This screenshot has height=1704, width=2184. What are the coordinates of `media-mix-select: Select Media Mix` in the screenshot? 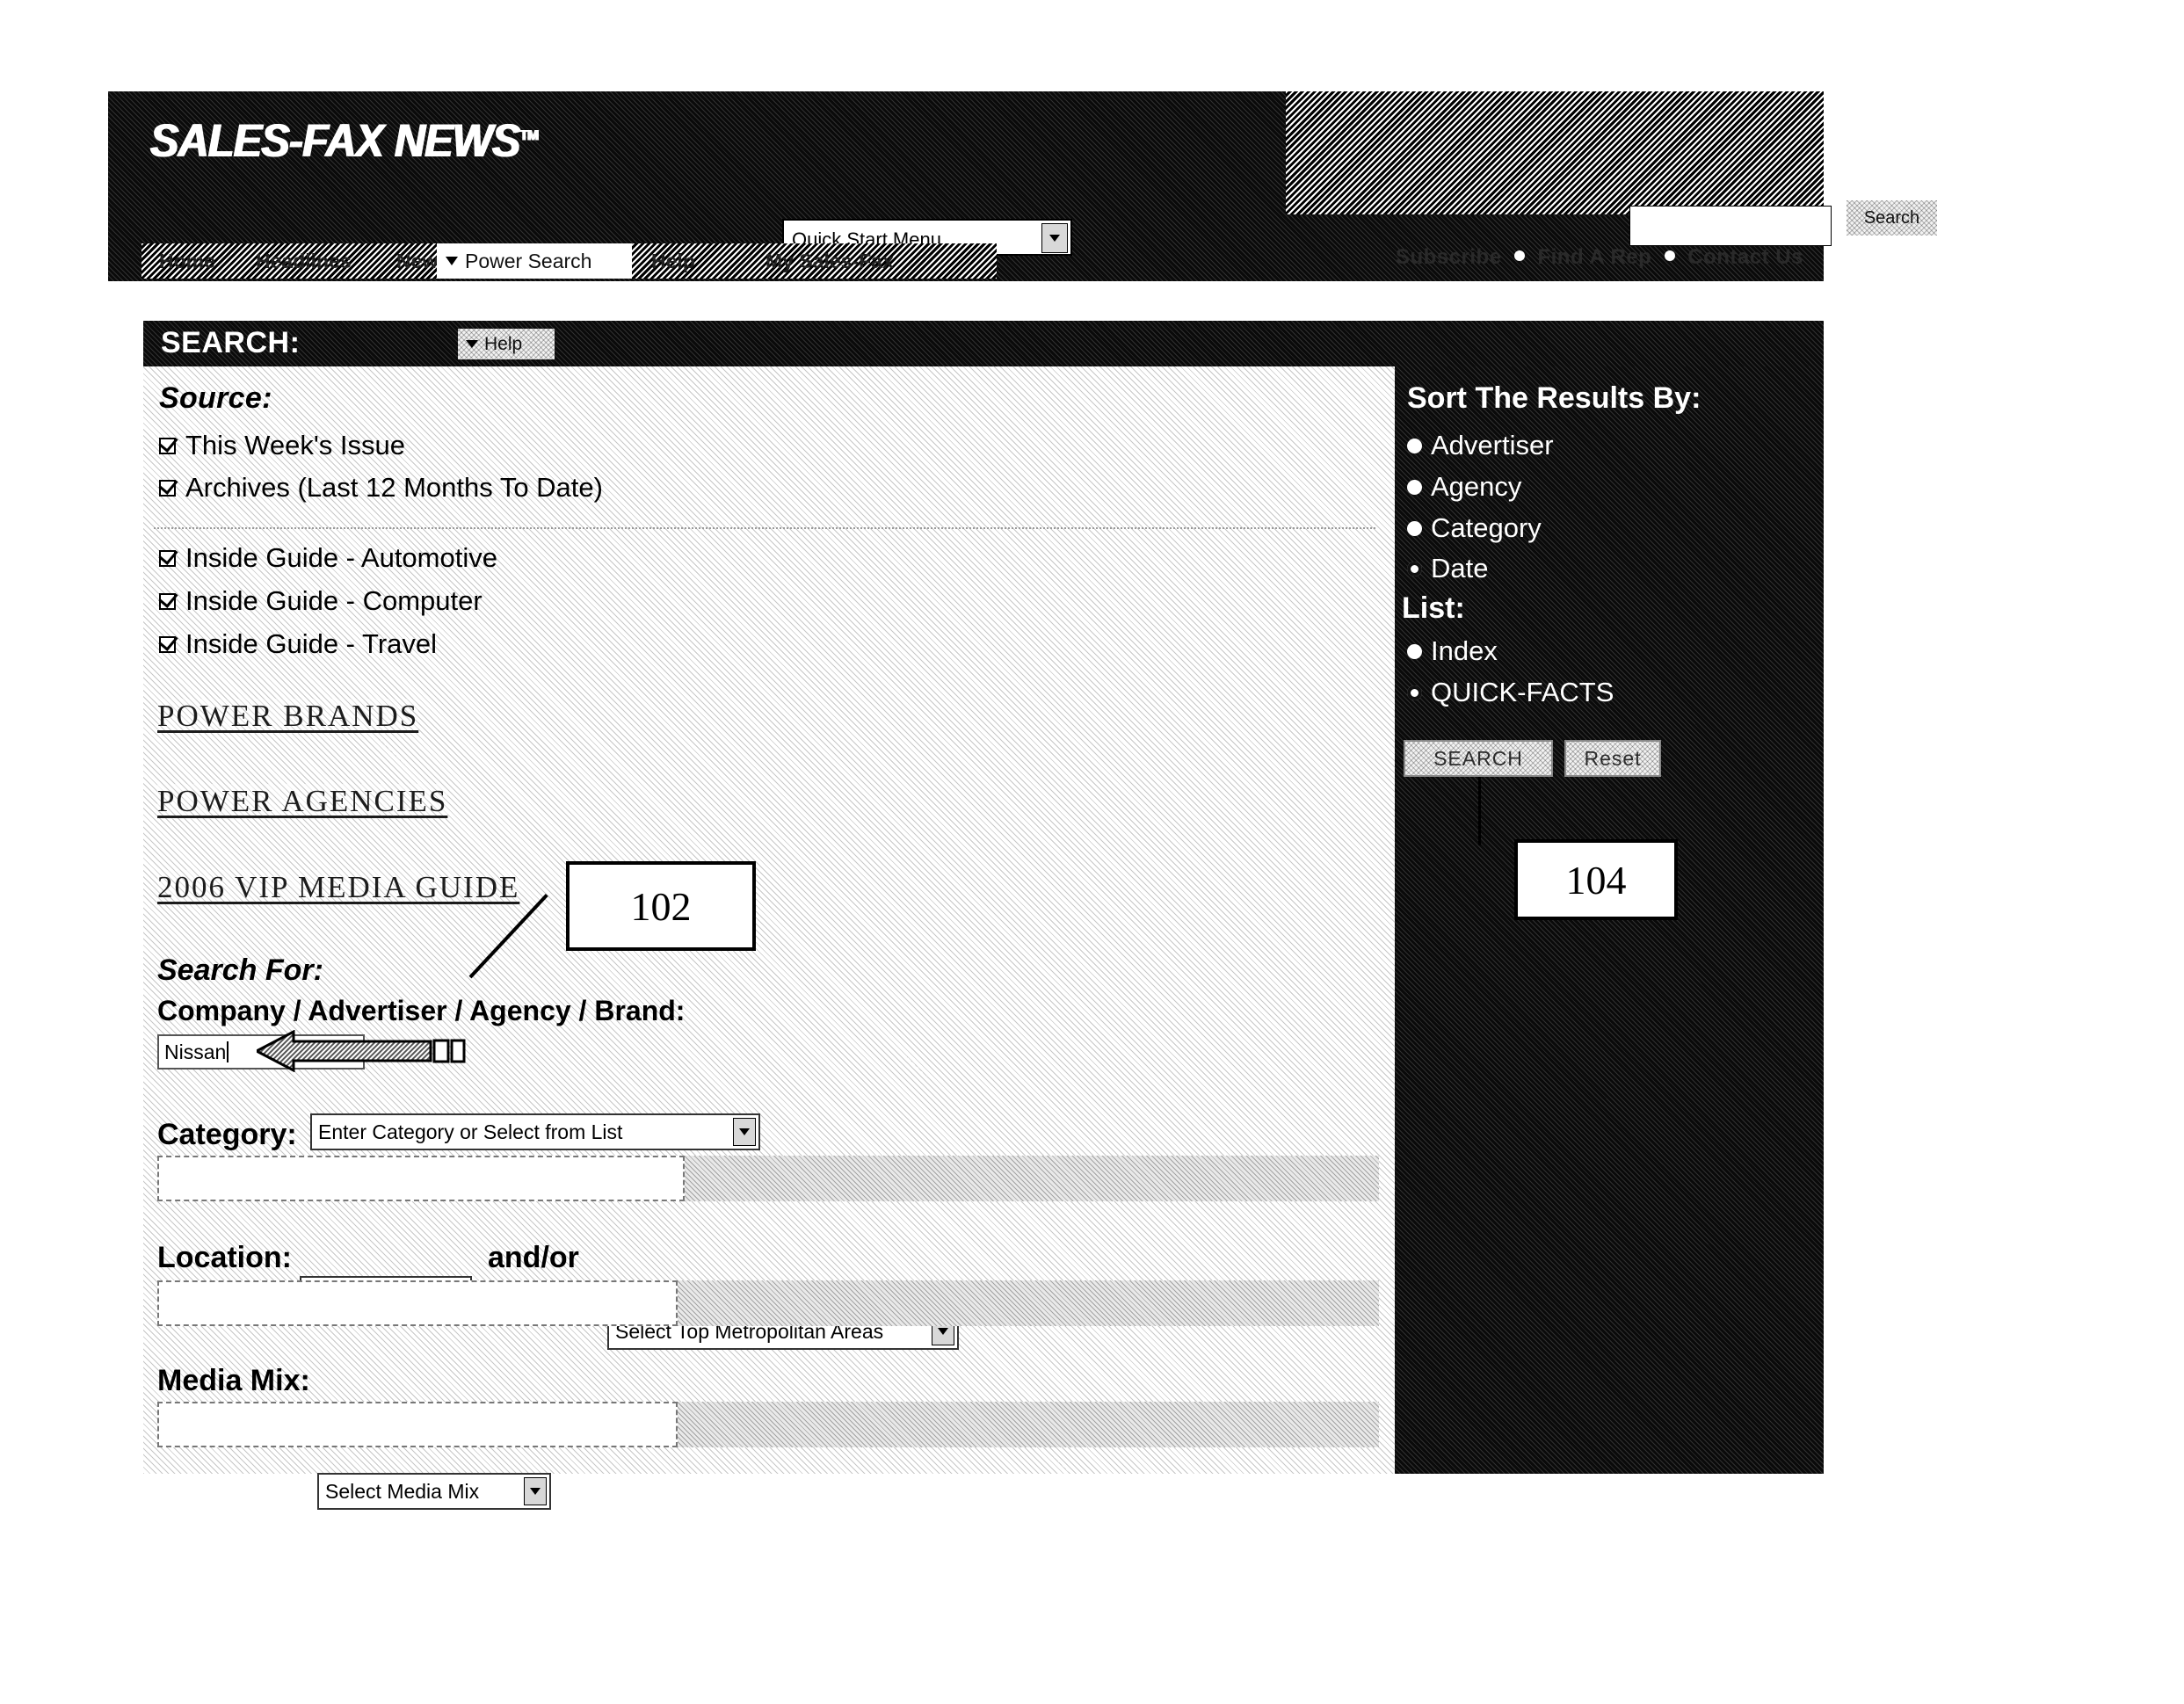 It's located at (434, 1491).